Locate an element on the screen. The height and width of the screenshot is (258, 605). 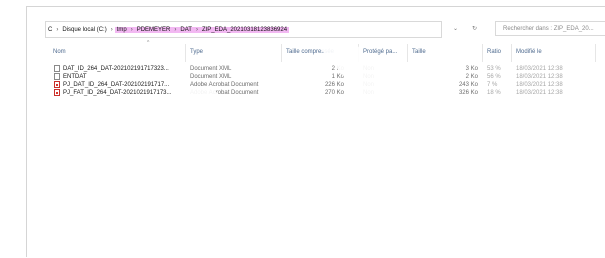
file-ratio: 56 % is located at coordinates (494, 77).